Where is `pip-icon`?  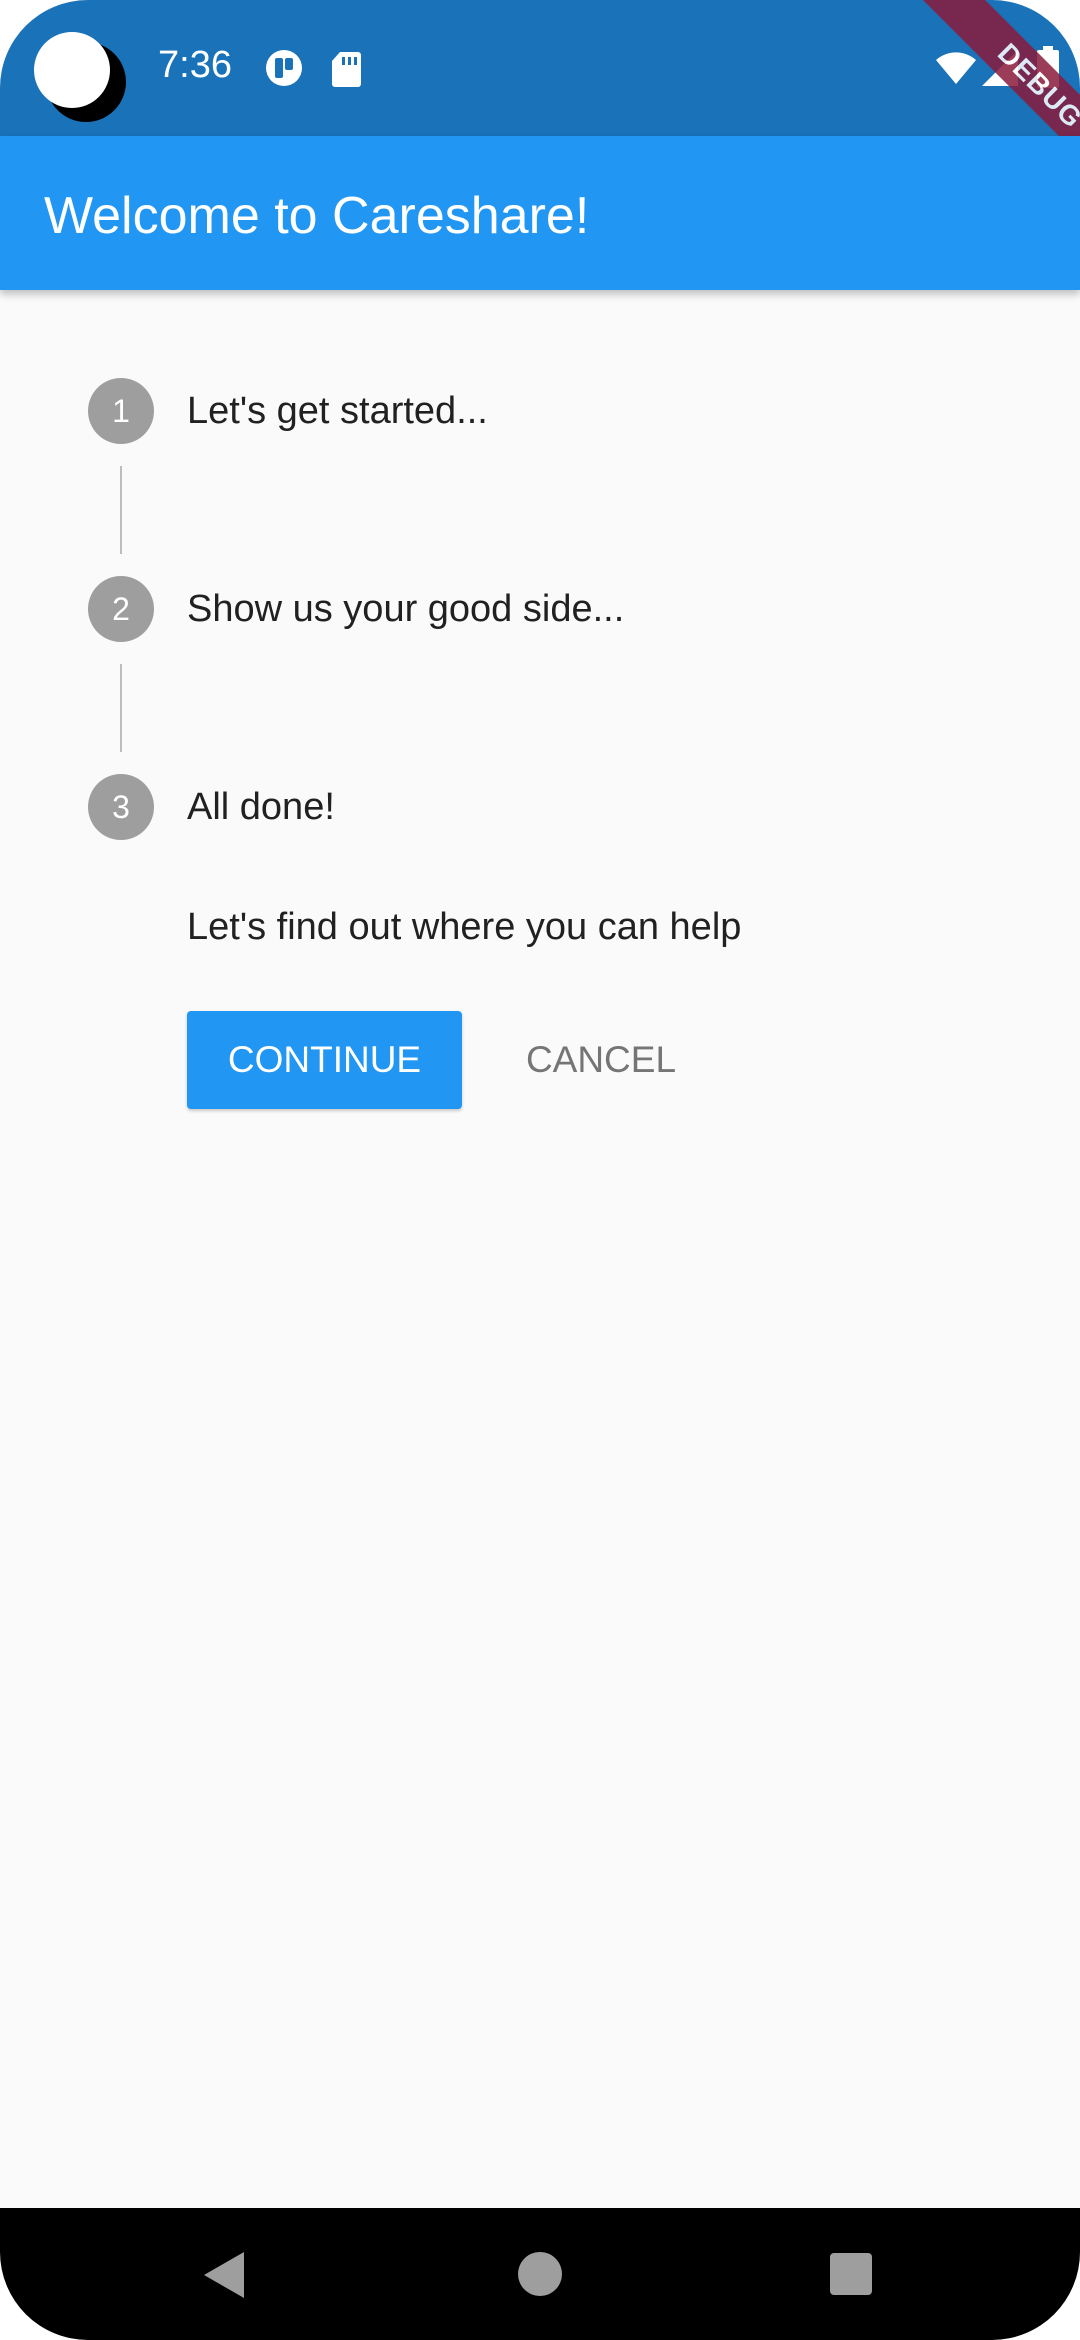
pip-icon is located at coordinates (284, 68).